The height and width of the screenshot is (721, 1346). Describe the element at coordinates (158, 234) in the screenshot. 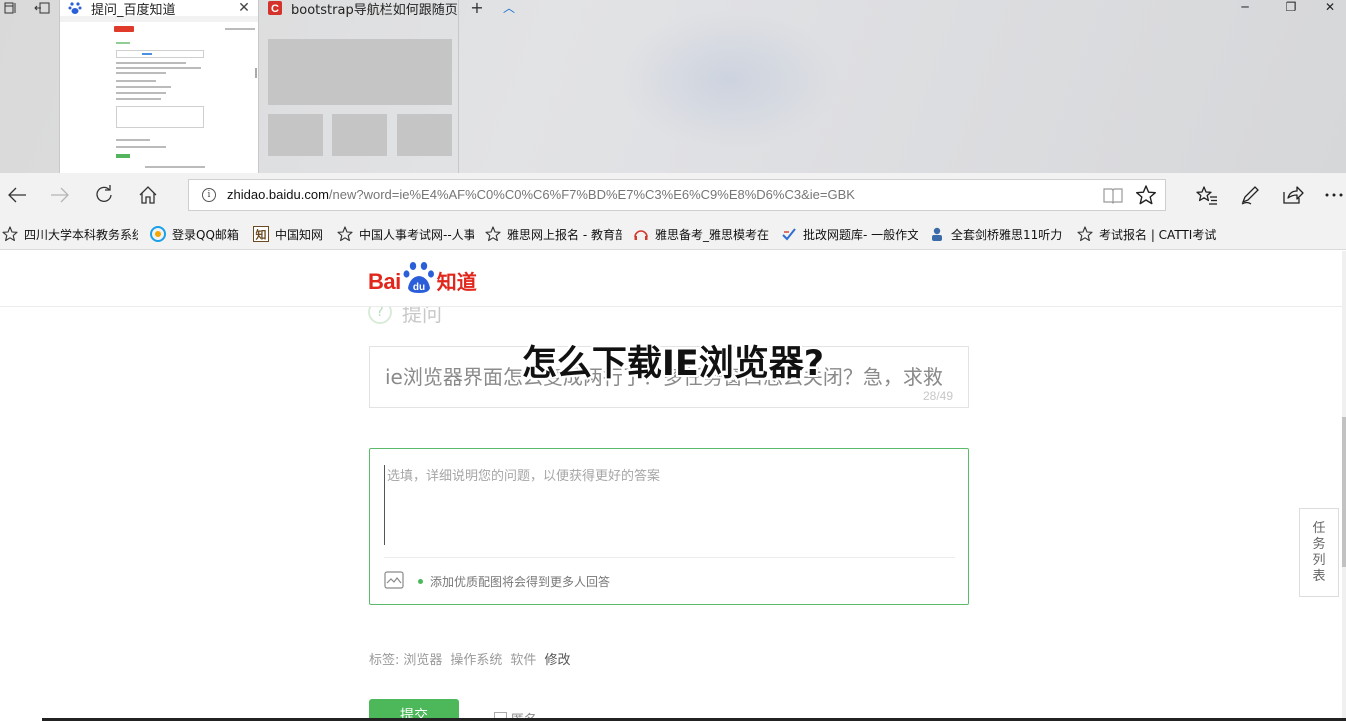

I see `qq-mail-icon` at that location.